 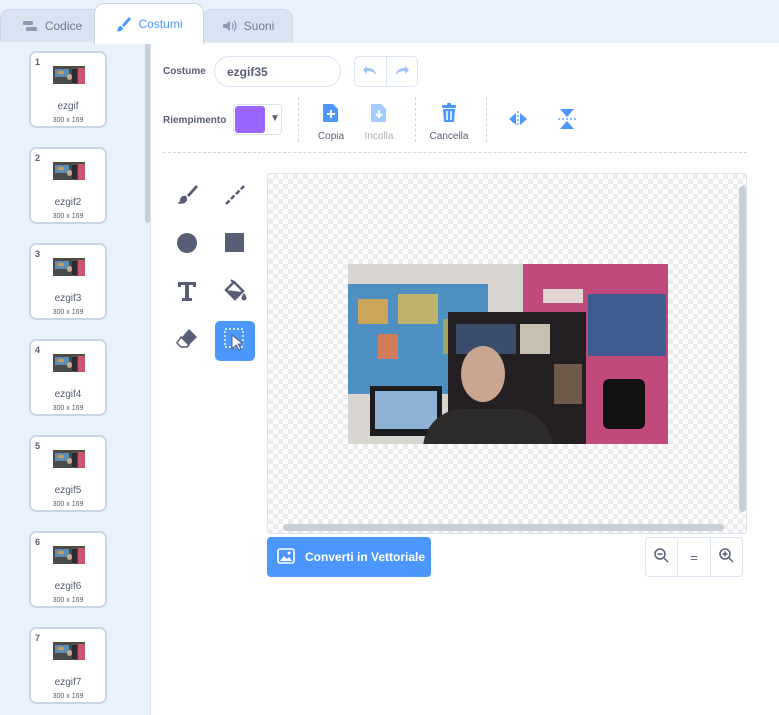 What do you see at coordinates (331, 114) in the screenshot?
I see `copy-icon` at bounding box center [331, 114].